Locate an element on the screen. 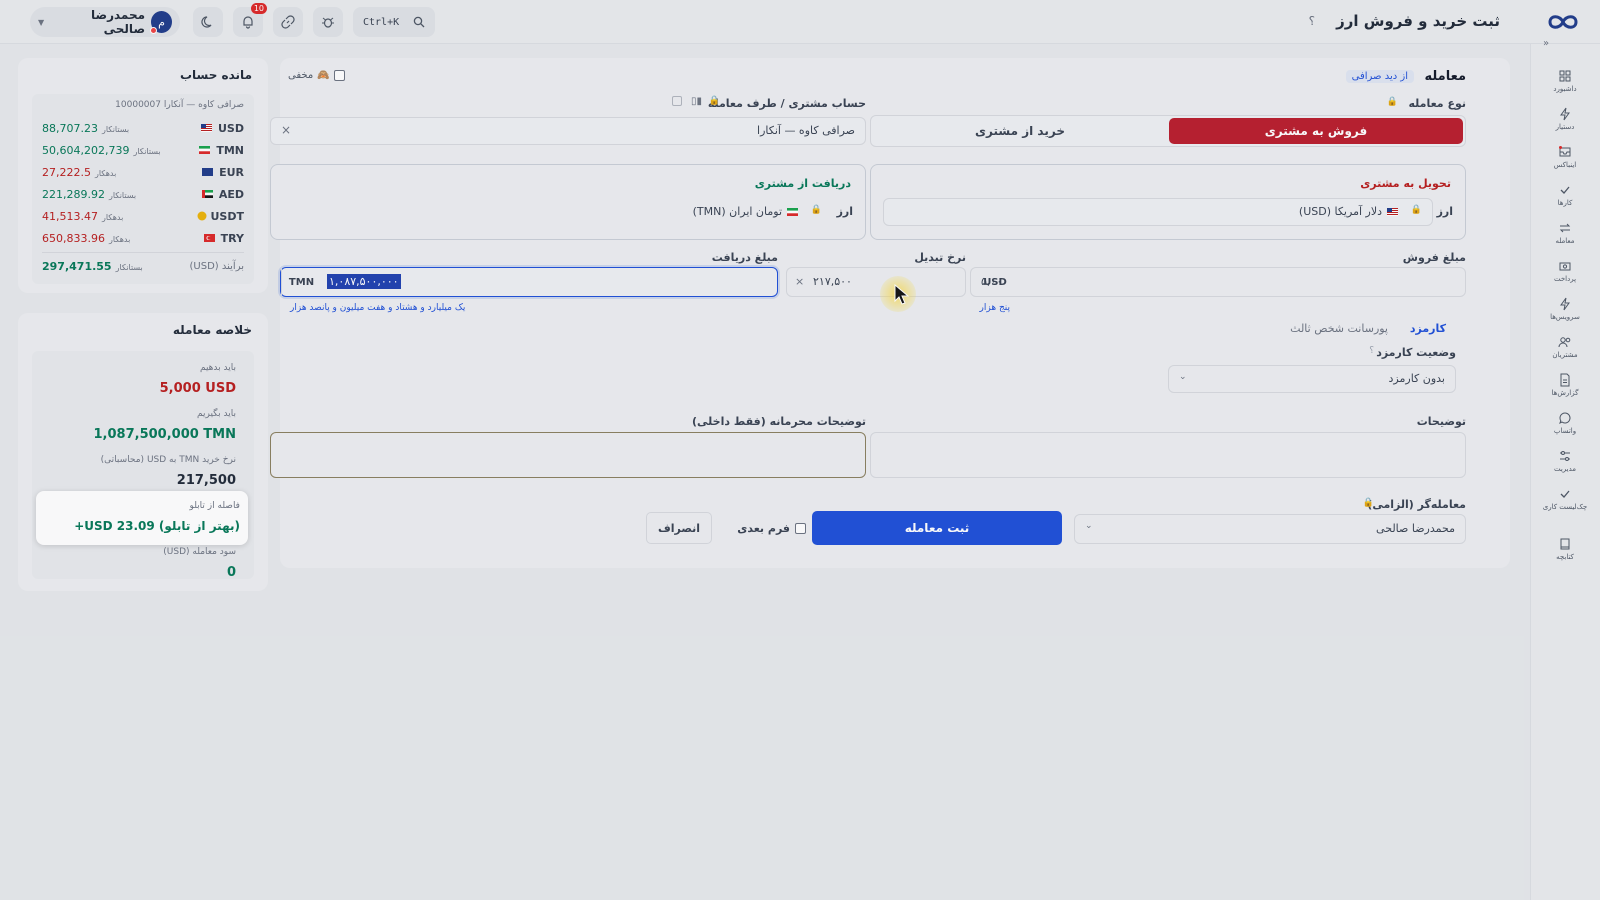 The height and width of the screenshot is (900, 1600). nav-label: اینباکس is located at coordinates (1565, 165).